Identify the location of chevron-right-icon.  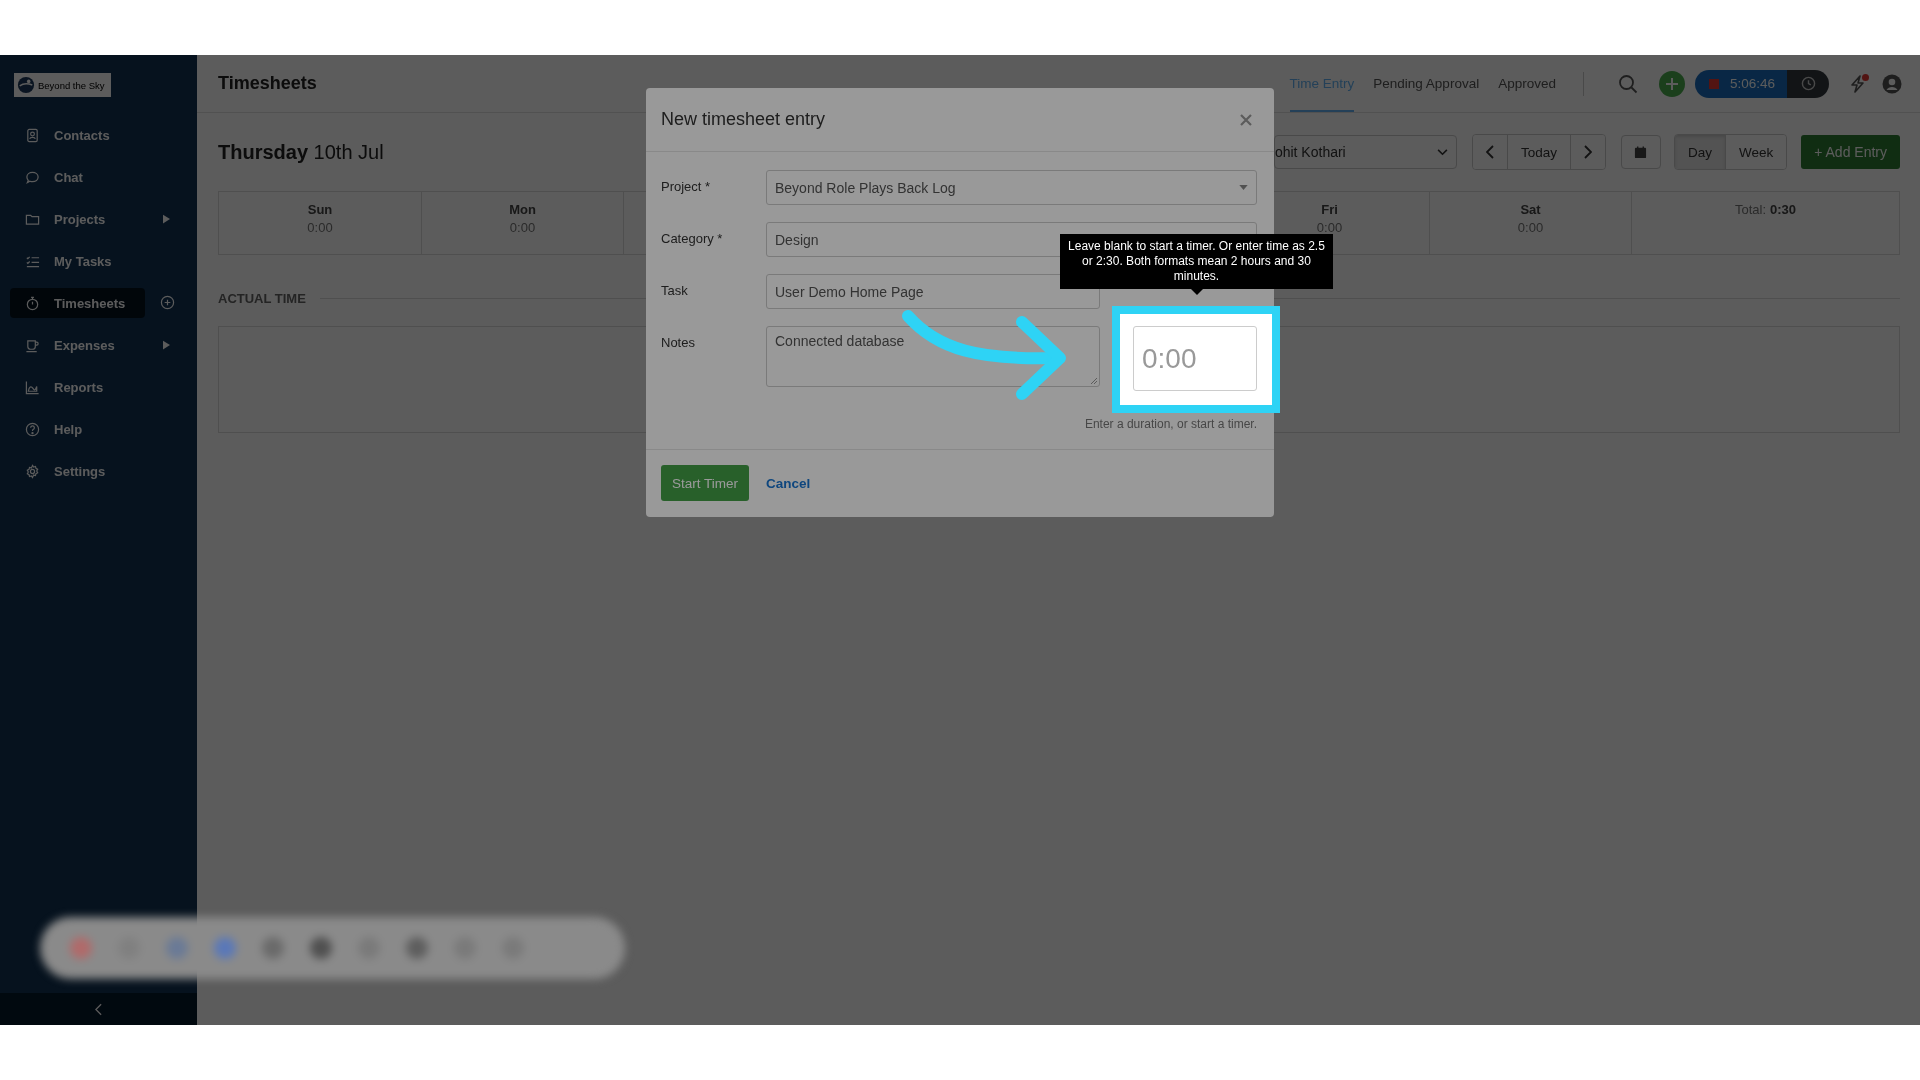
(1587, 152).